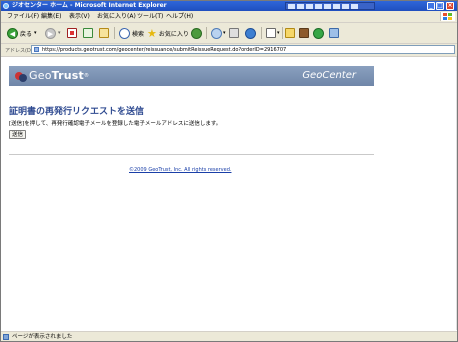 The image size is (458, 342). I want to click on vertical-scrollbar, so click(456, 193).